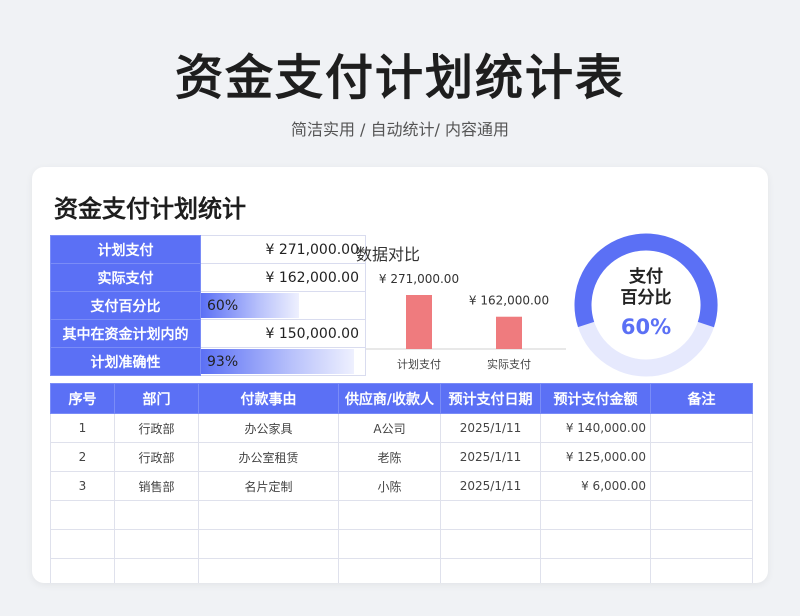  What do you see at coordinates (701, 398) in the screenshot?
I see `header-note: 备注` at bounding box center [701, 398].